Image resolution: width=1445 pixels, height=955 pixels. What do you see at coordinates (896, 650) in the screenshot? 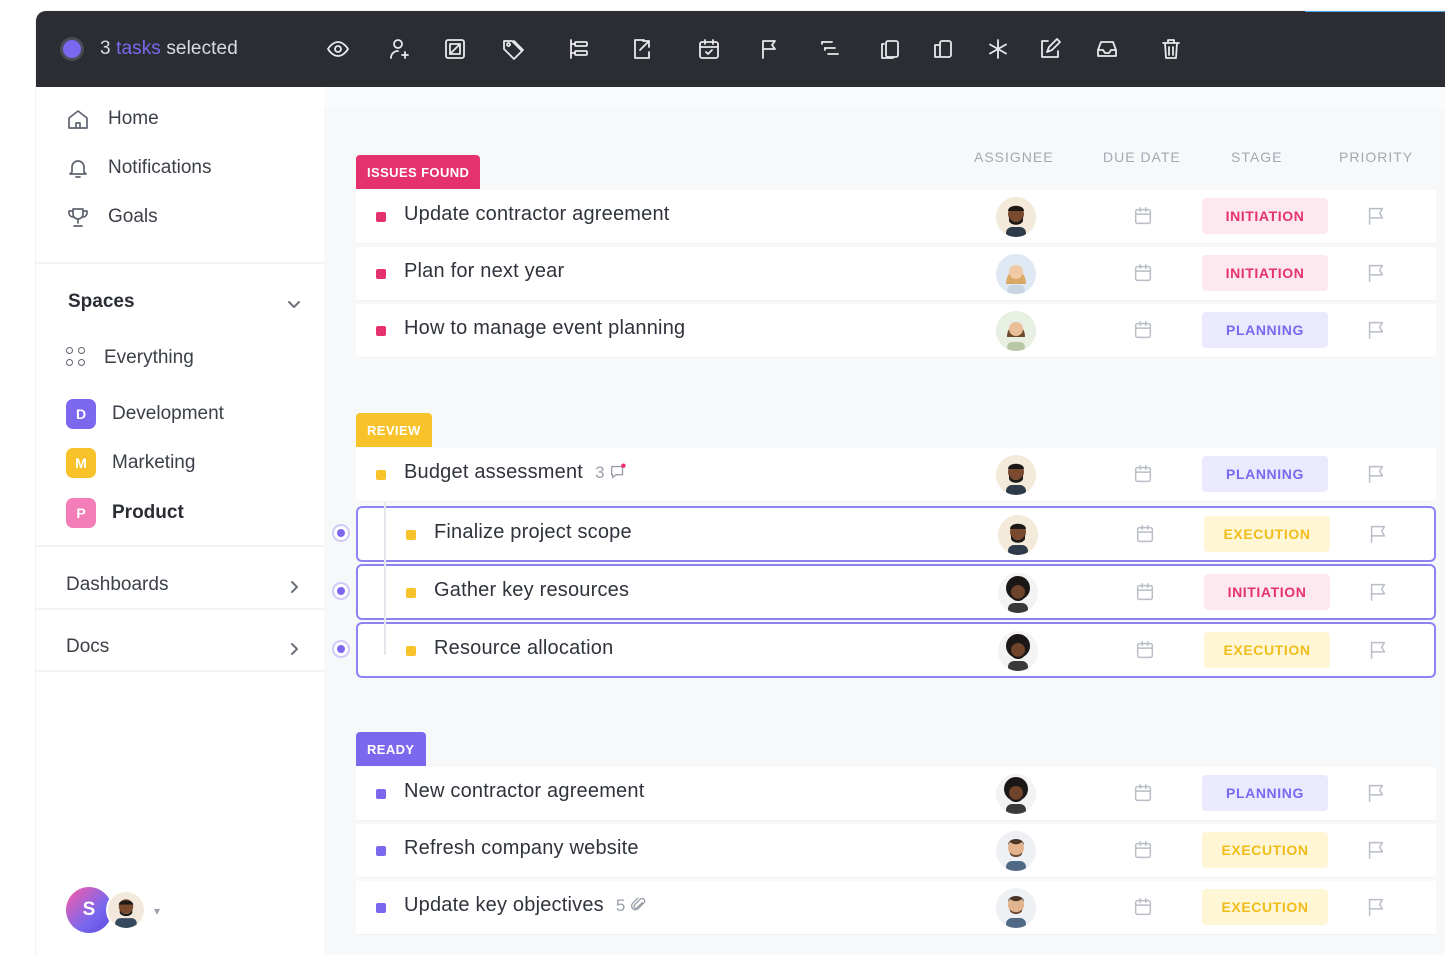
I see `task-row: Resource allocation EXECUTION` at bounding box center [896, 650].